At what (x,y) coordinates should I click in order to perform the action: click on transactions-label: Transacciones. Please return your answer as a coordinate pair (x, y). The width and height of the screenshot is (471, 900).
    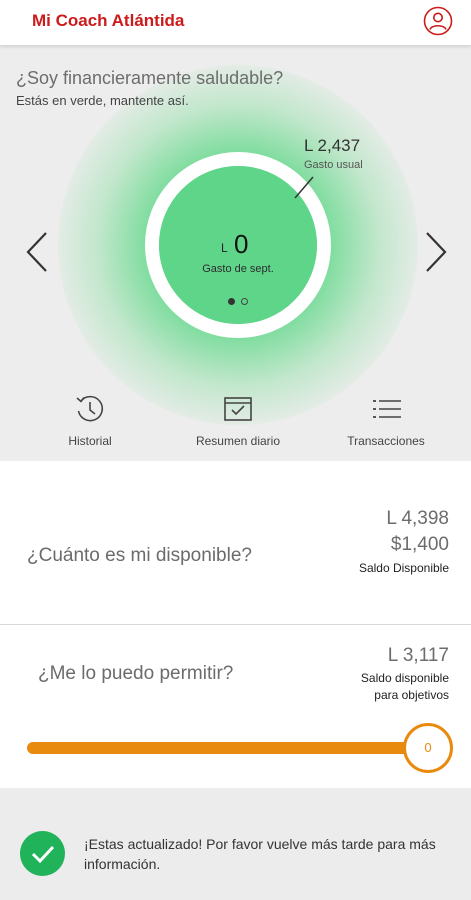
    Looking at the image, I should click on (386, 441).